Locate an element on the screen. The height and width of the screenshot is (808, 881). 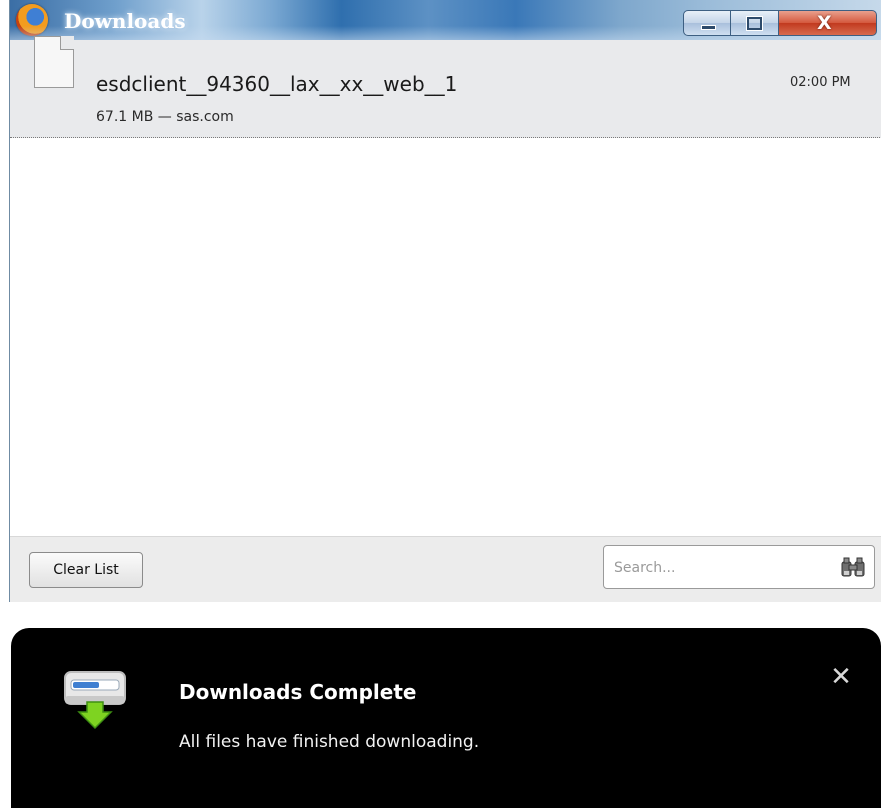
minimize-icon is located at coordinates (708, 27).